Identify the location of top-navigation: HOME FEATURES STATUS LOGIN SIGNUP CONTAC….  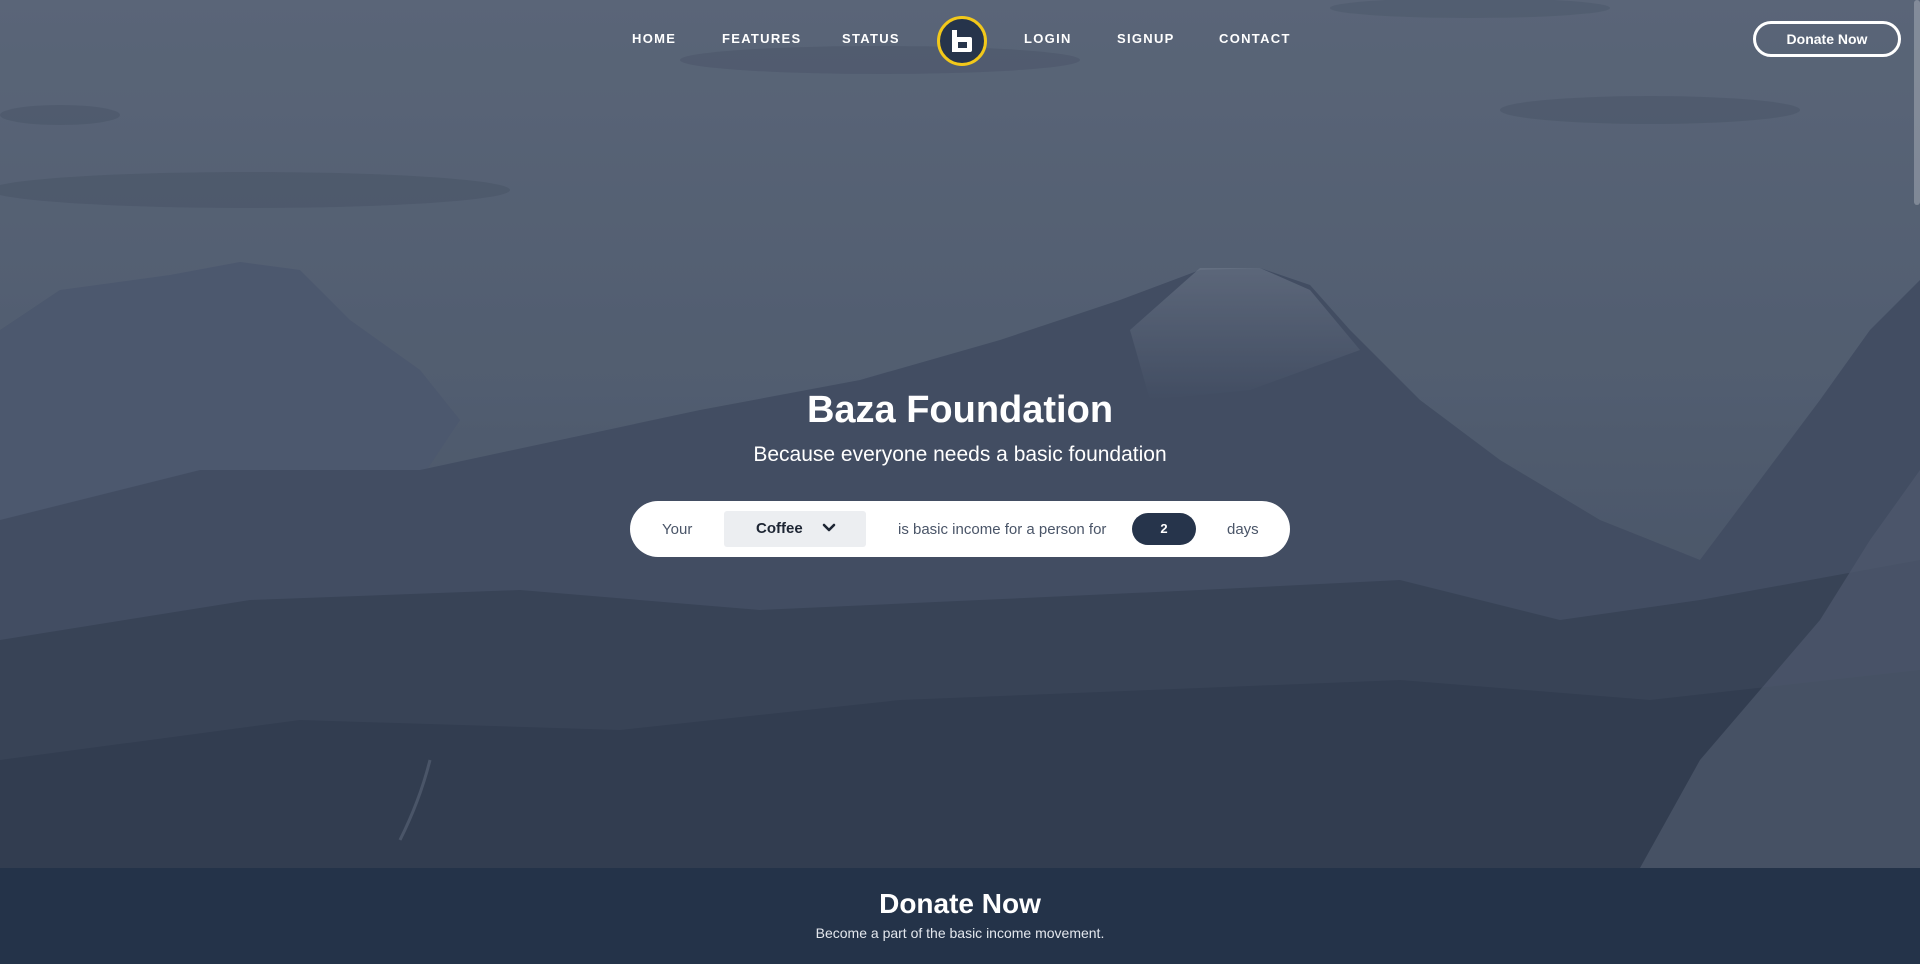
(960, 40).